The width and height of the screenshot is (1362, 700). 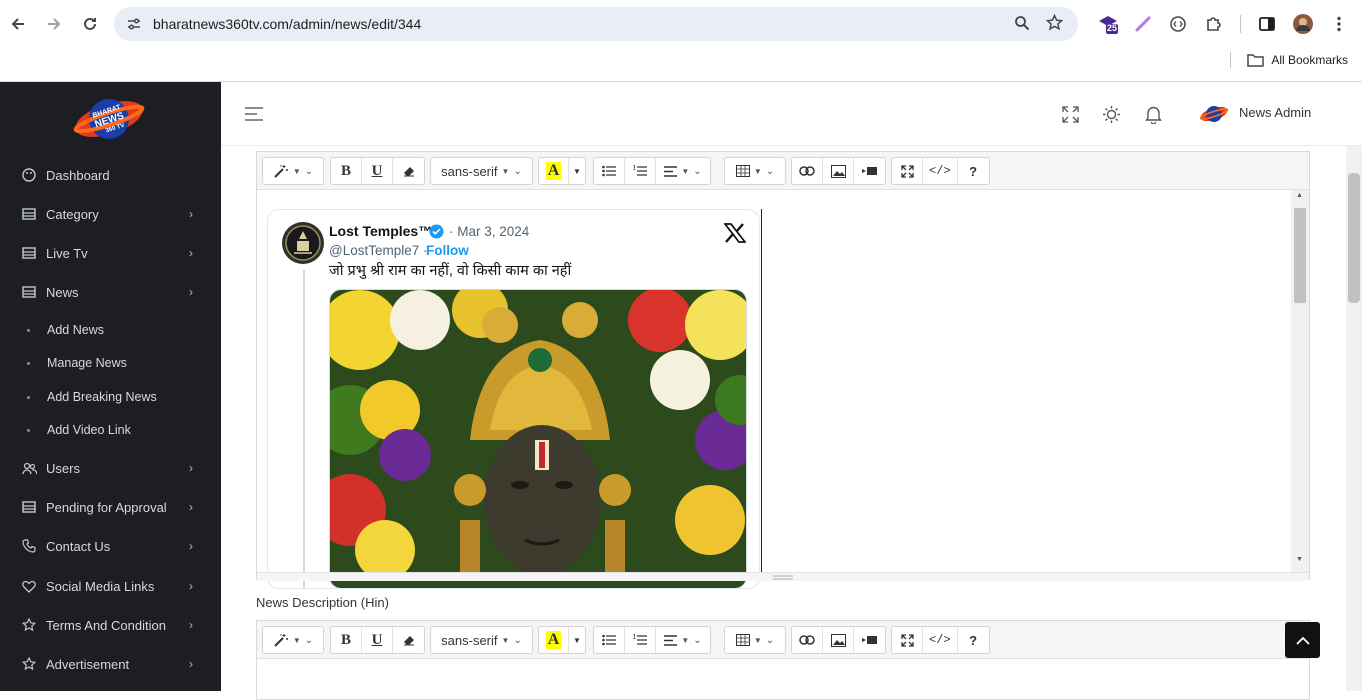 I want to click on sidebar-item-terms: Terms And Condition ›, so click(x=110, y=625).